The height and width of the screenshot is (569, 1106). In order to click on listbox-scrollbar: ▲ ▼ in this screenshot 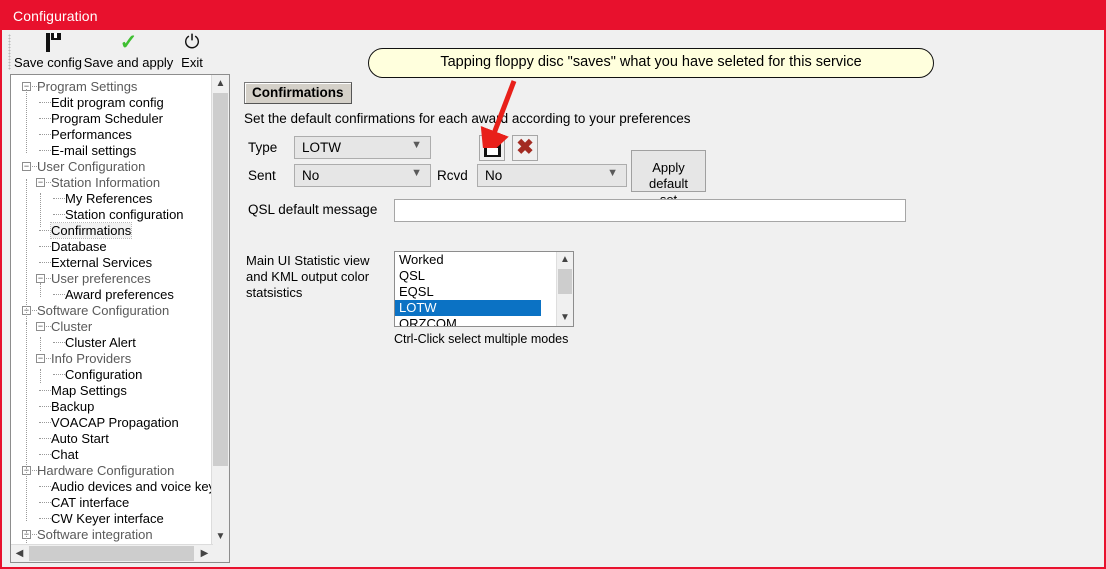, I will do `click(564, 289)`.